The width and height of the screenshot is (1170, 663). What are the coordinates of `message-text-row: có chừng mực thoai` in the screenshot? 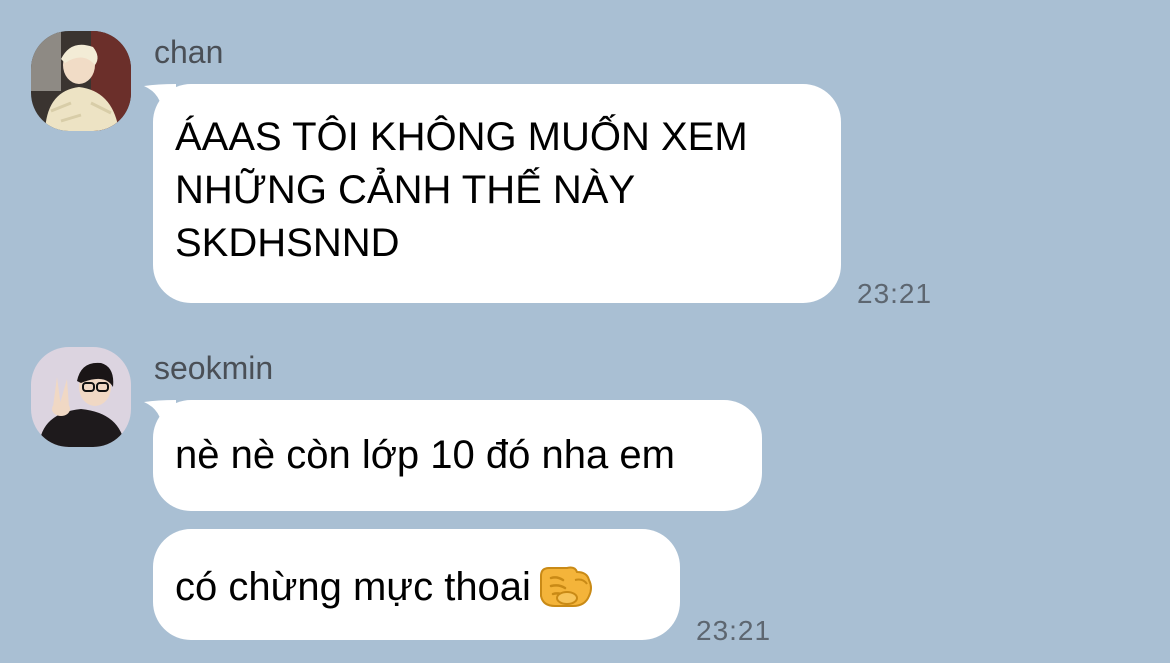 It's located at (416, 586).